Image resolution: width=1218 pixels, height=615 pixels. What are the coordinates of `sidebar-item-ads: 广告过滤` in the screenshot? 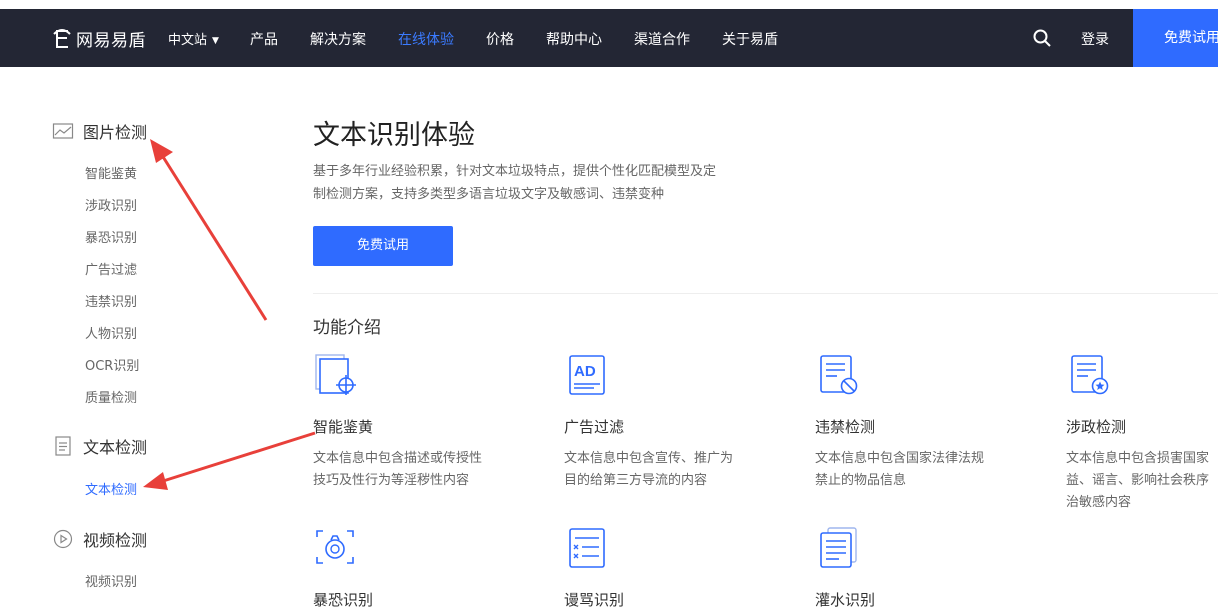 It's located at (111, 268).